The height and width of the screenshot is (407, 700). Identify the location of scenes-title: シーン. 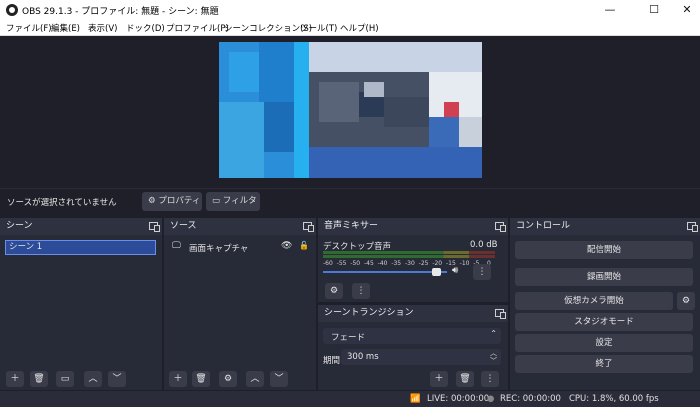
(19, 226).